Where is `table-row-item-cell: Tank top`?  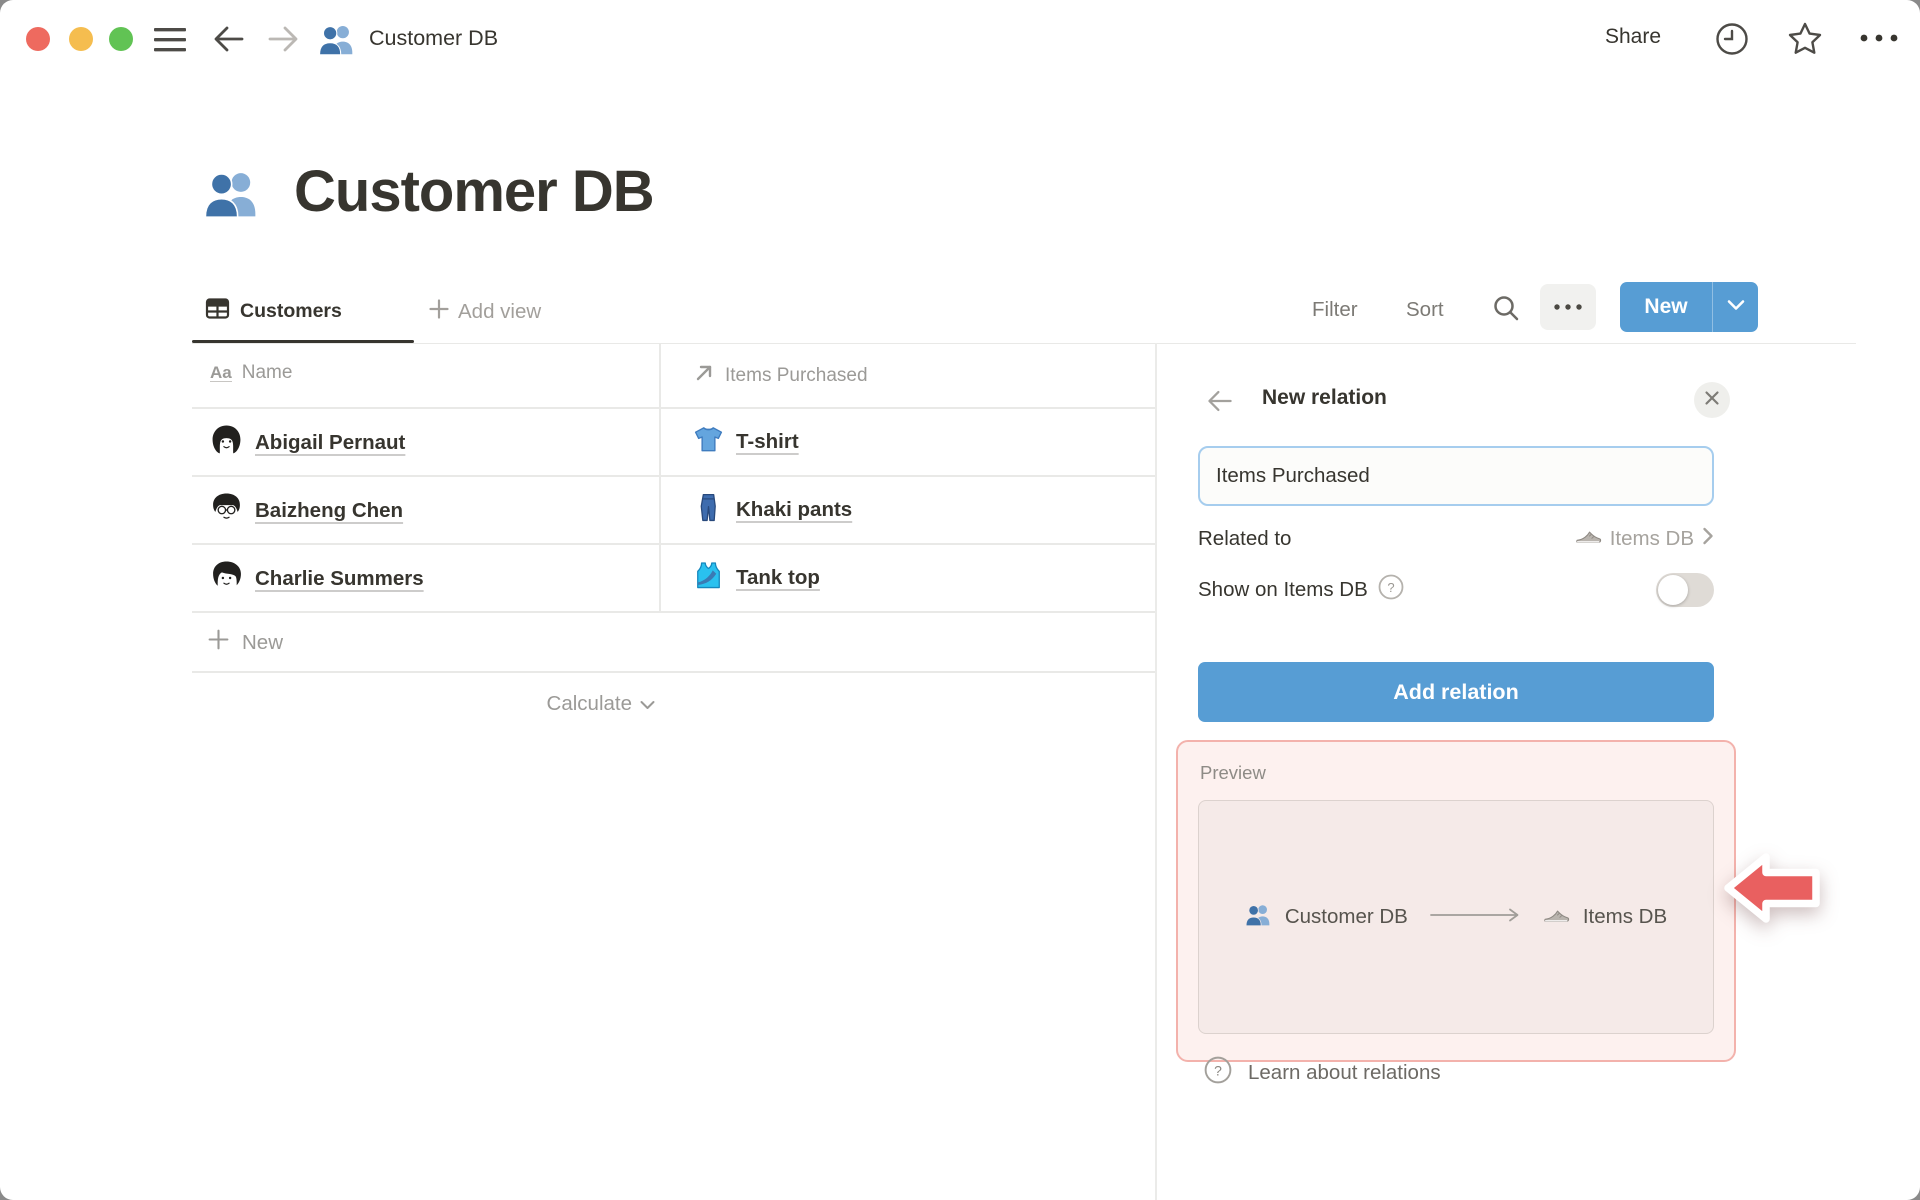
table-row-item-cell: Tank top is located at coordinates (756, 578).